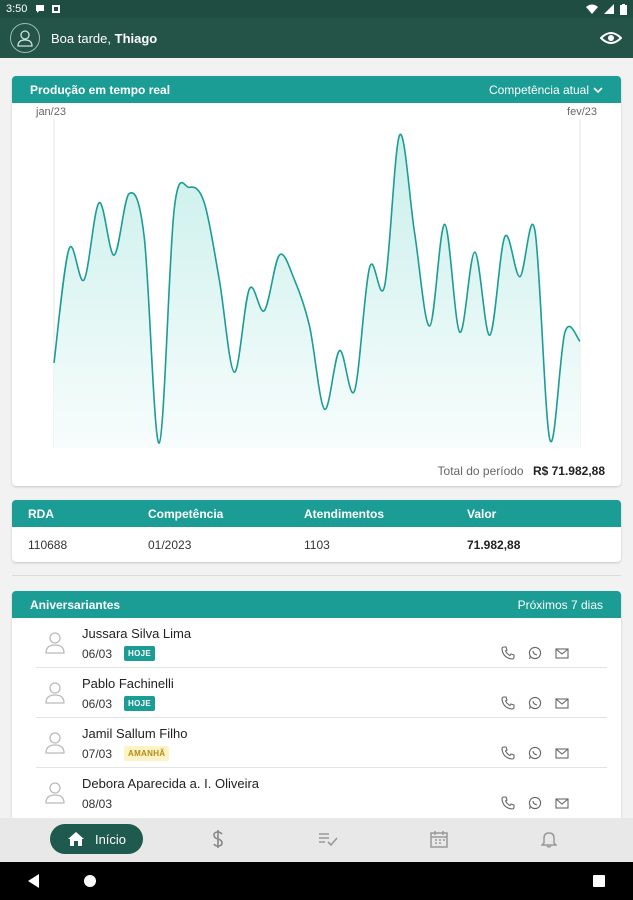 This screenshot has height=900, width=633. Describe the element at coordinates (592, 9) in the screenshot. I see `wifi-icon` at that location.